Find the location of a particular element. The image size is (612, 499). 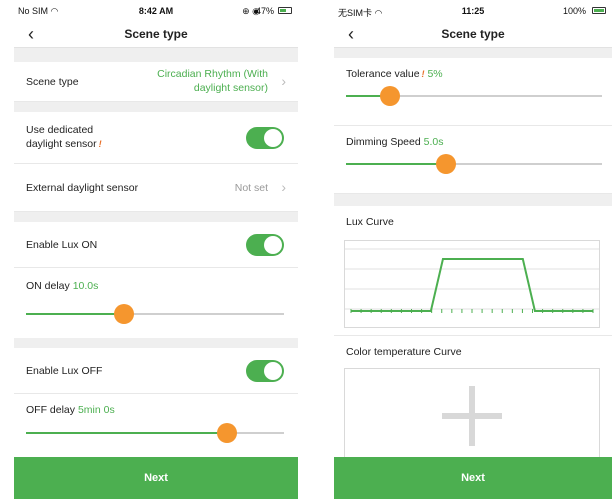

dedicated-sensor-label-line1: Use dedicated is located at coordinates (60, 130).